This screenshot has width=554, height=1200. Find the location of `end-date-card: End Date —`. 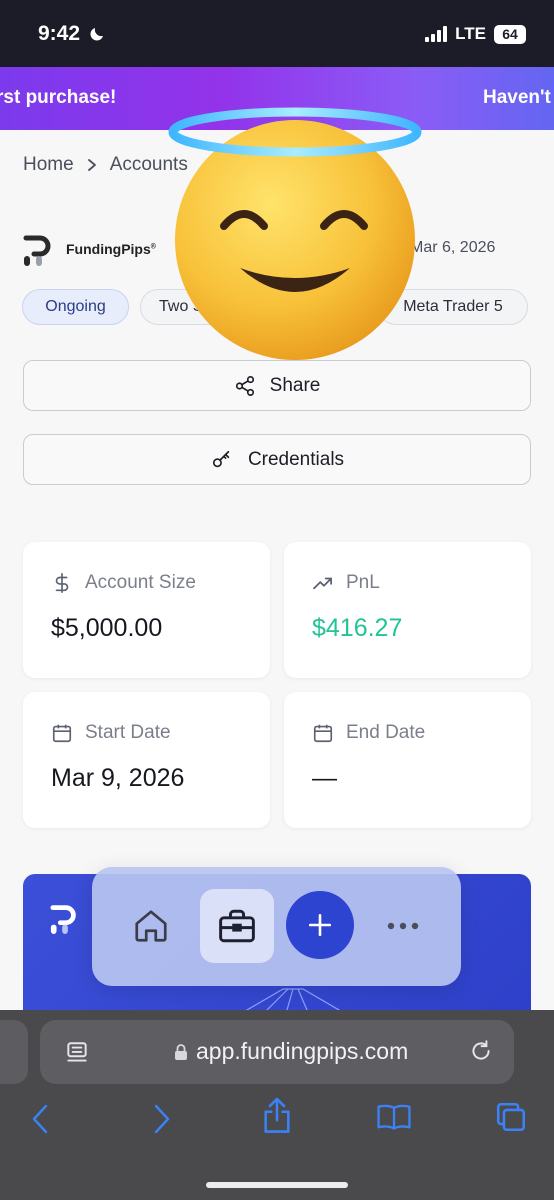

end-date-card: End Date — is located at coordinates (407, 760).